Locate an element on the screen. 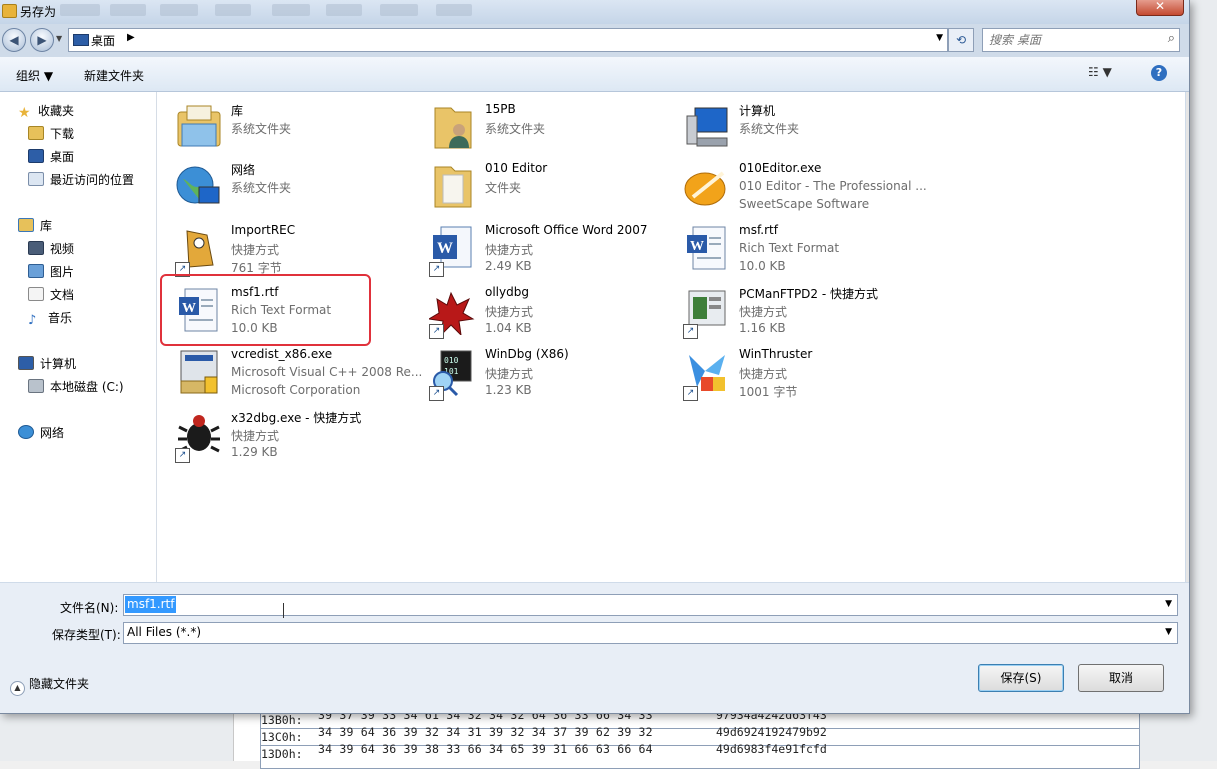 Image resolution: width=1217 pixels, height=769 pixels. file-name: ImportREC is located at coordinates (263, 230).